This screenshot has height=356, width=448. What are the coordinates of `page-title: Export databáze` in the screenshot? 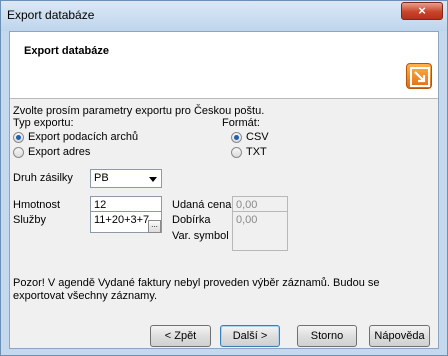 It's located at (66, 51).